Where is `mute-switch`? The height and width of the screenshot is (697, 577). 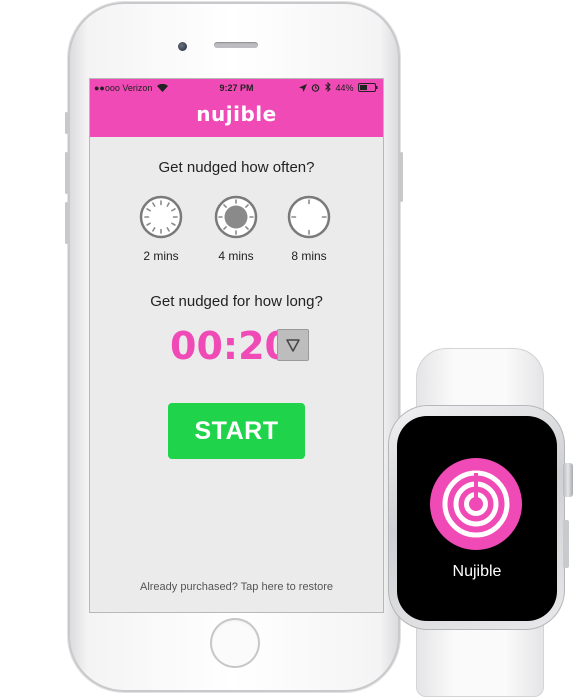
mute-switch is located at coordinates (66, 123).